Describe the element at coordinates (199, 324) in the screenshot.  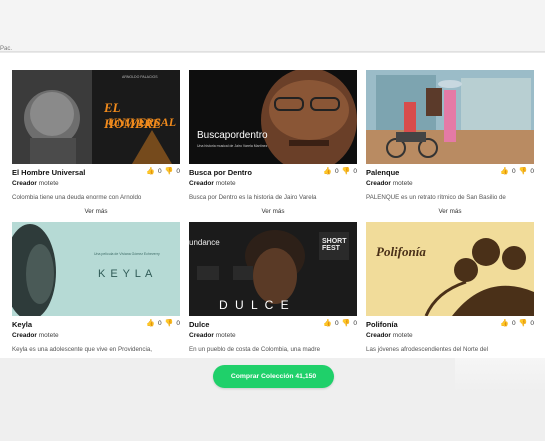
I see `film-title: Dulce` at that location.